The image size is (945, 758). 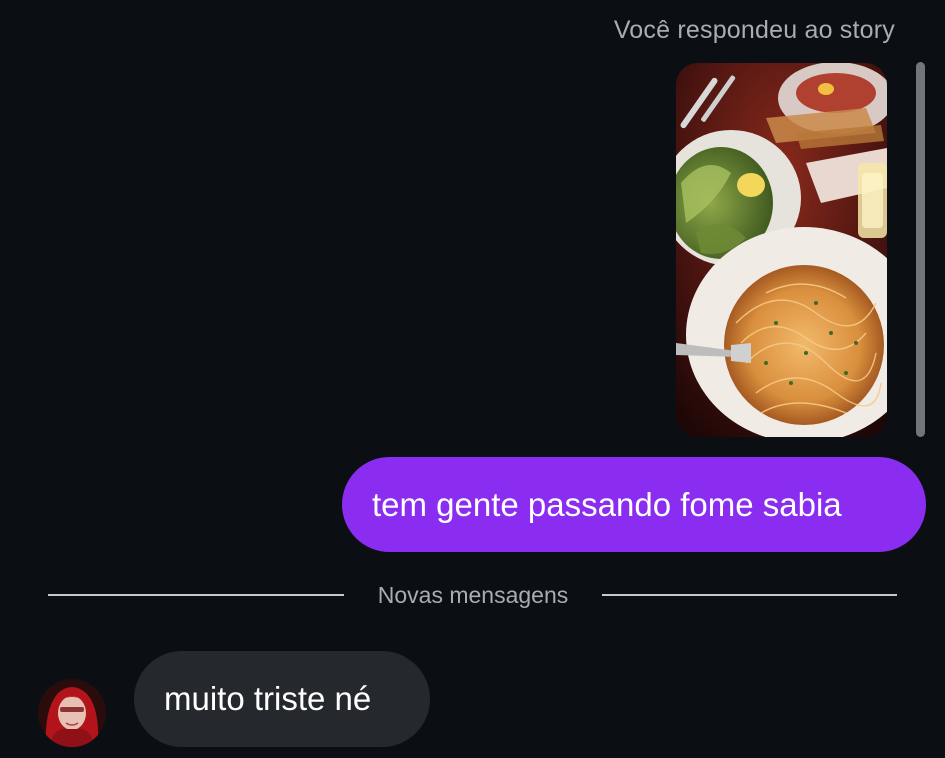 What do you see at coordinates (282, 699) in the screenshot?
I see `received-message-bubble: muito triste né` at bounding box center [282, 699].